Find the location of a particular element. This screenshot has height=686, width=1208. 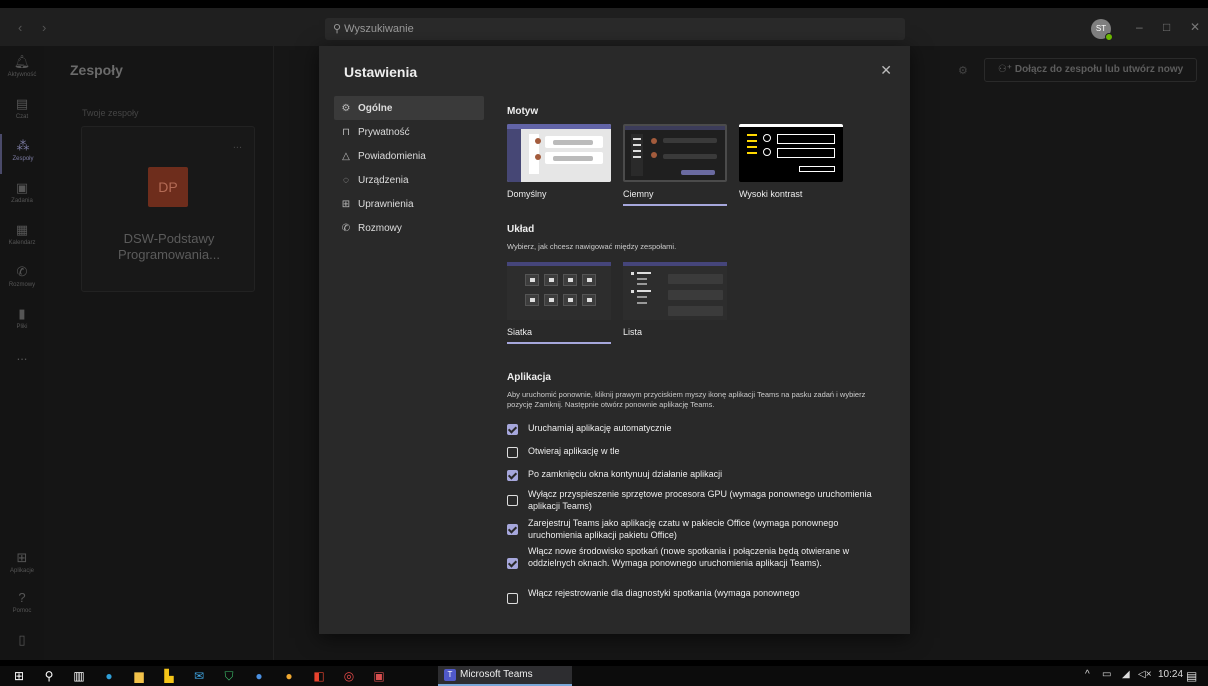

rail-item-teams: ⁂ Zespoły is located at coordinates (22, 154).